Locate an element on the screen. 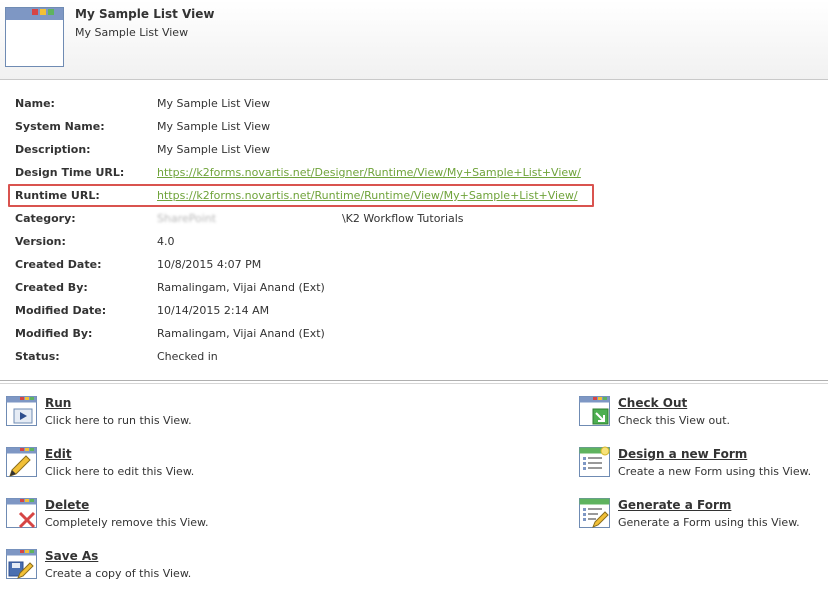  property-modified-date: Modified Date: 10/14/2015 2:14 AM is located at coordinates (415, 315).